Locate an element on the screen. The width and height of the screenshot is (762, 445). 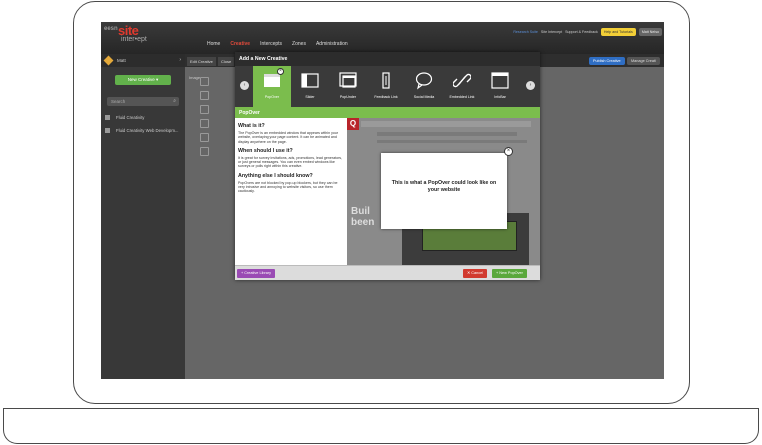
tab-close: Close is located at coordinates (226, 61).